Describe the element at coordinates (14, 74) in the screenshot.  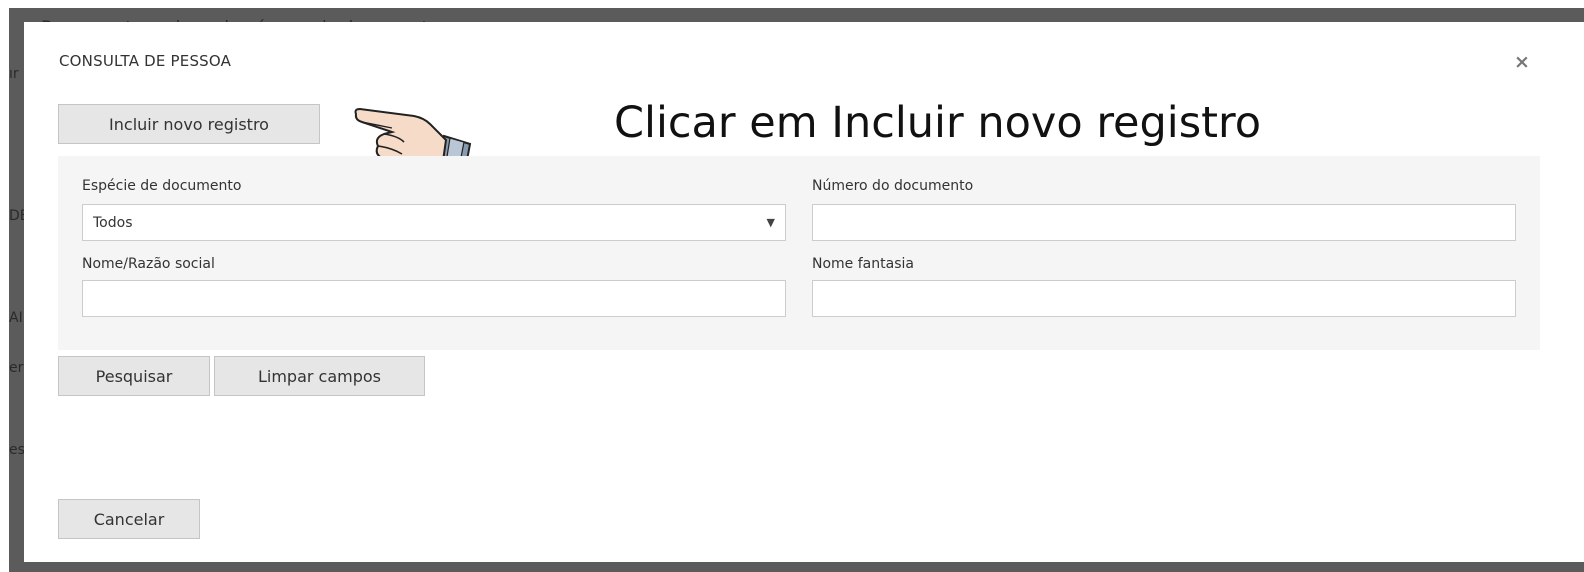
I see `background-fragment: ır` at that location.